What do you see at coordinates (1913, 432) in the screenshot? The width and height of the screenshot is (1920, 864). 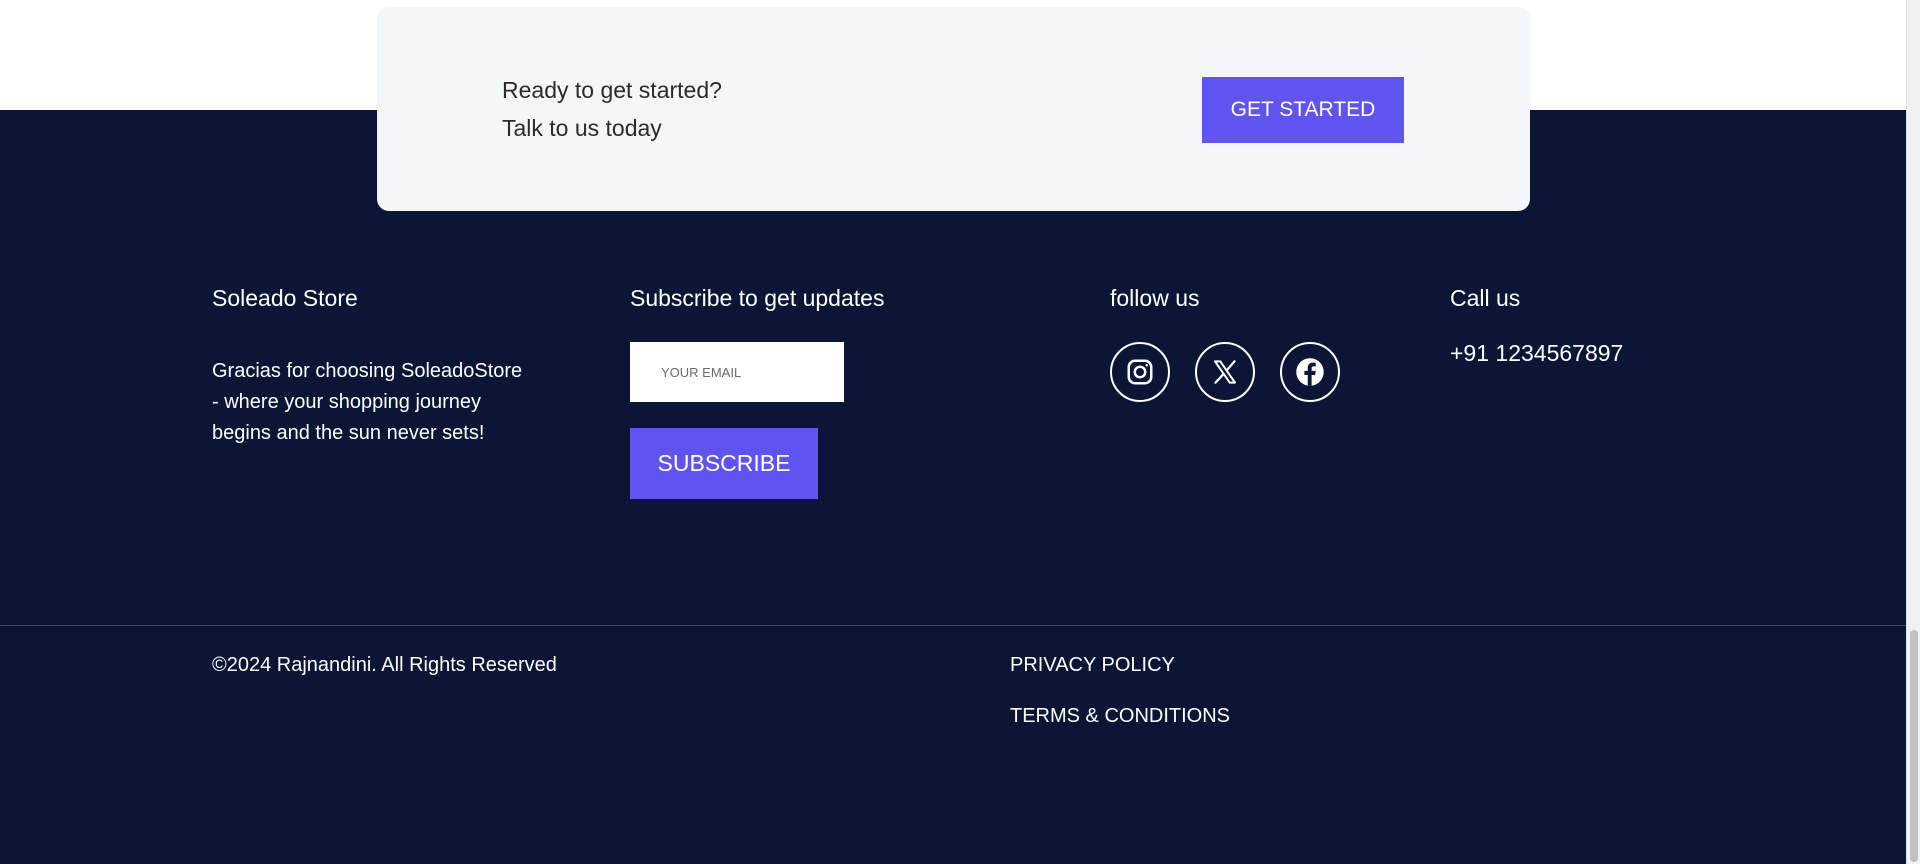 I see `vertical-scrollbar` at bounding box center [1913, 432].